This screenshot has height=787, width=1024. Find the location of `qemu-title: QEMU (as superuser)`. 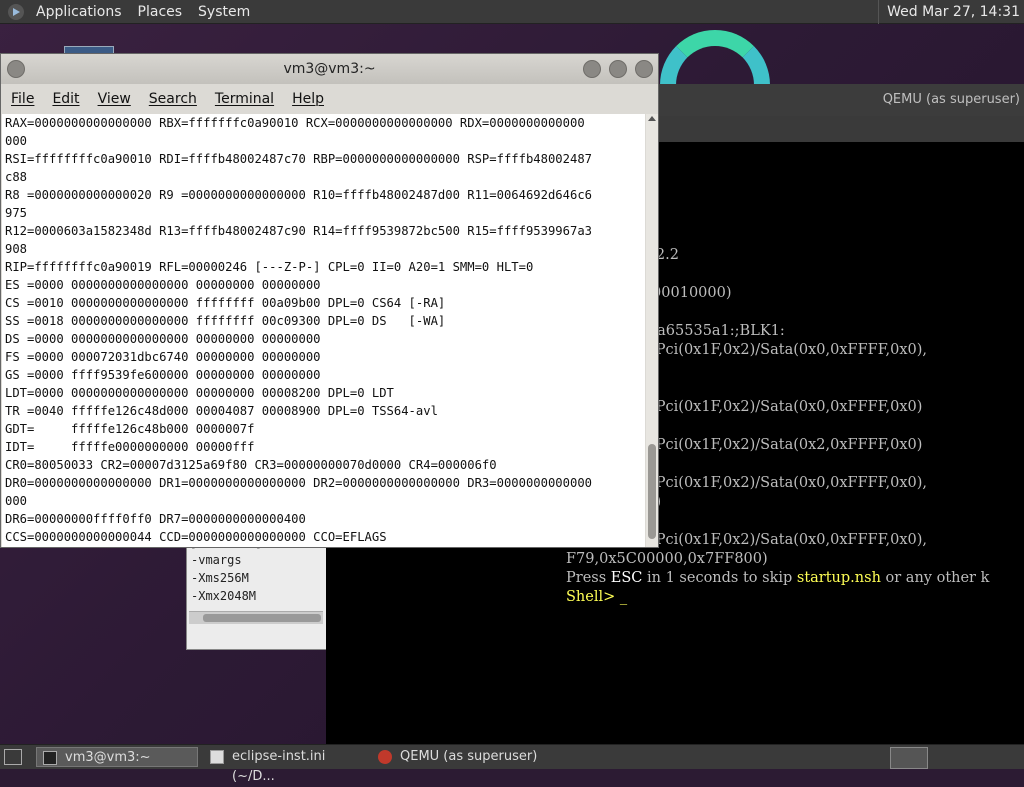

qemu-title: QEMU (as superuser) is located at coordinates (951, 99).